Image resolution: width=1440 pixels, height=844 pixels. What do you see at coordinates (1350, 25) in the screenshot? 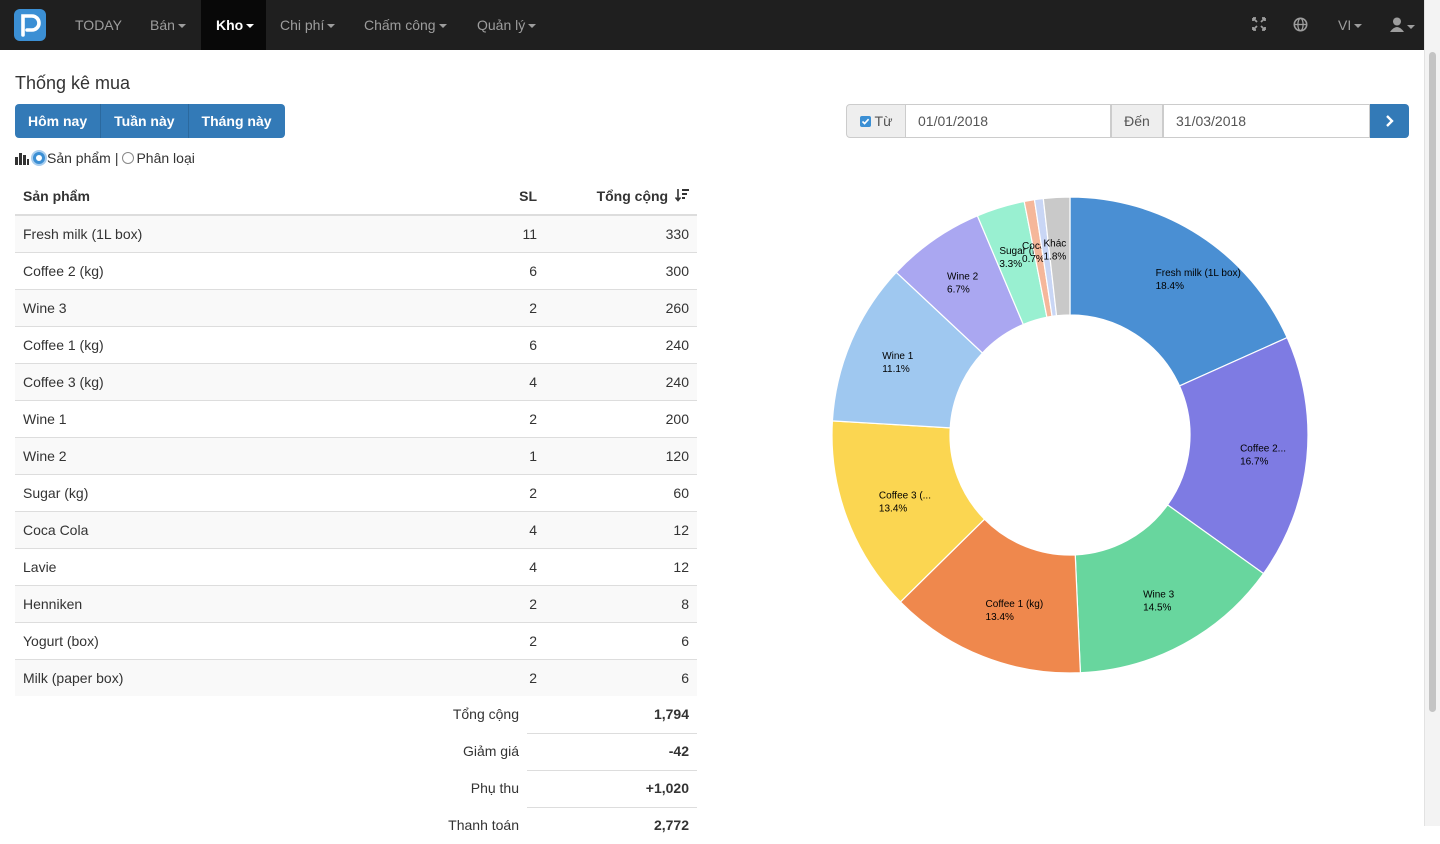
I see `language-dropdown: VI` at bounding box center [1350, 25].